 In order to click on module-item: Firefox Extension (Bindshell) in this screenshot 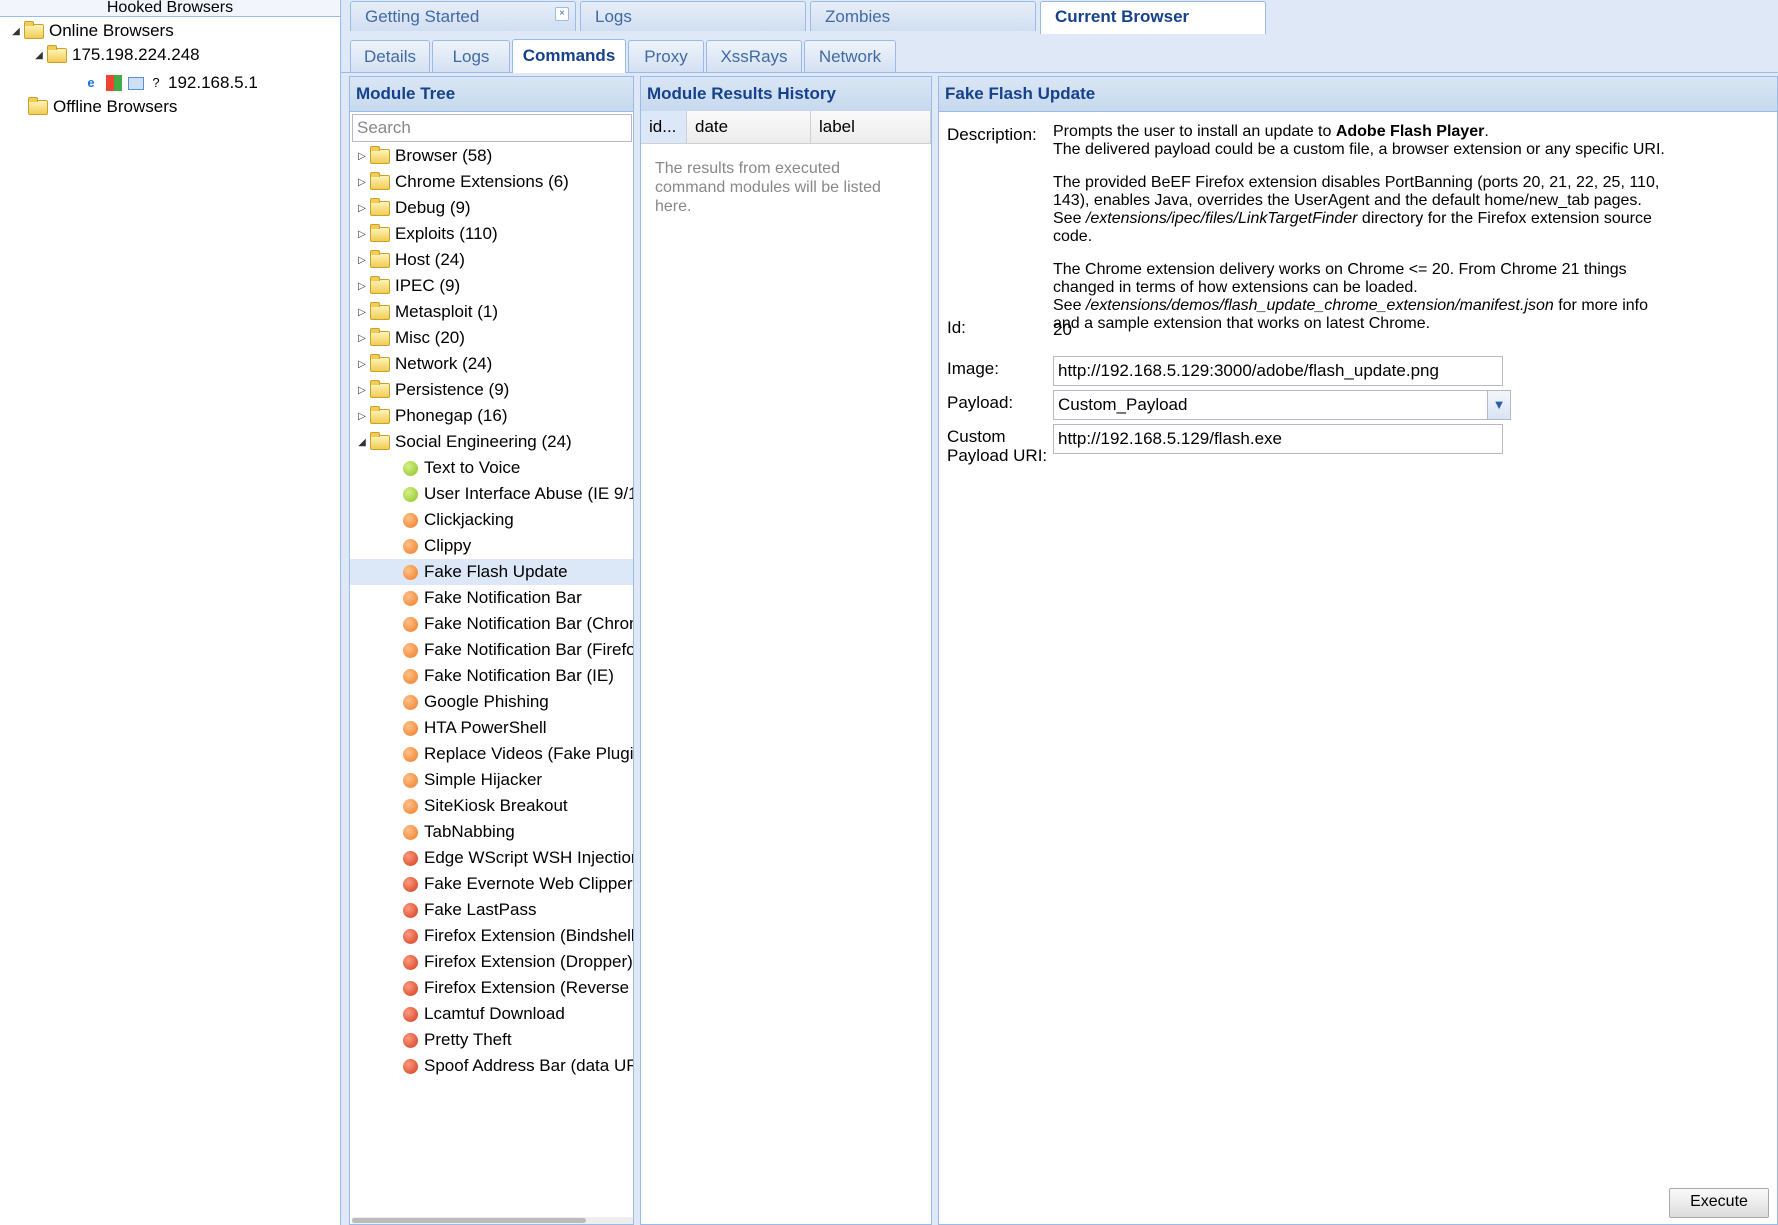, I will do `click(491, 936)`.